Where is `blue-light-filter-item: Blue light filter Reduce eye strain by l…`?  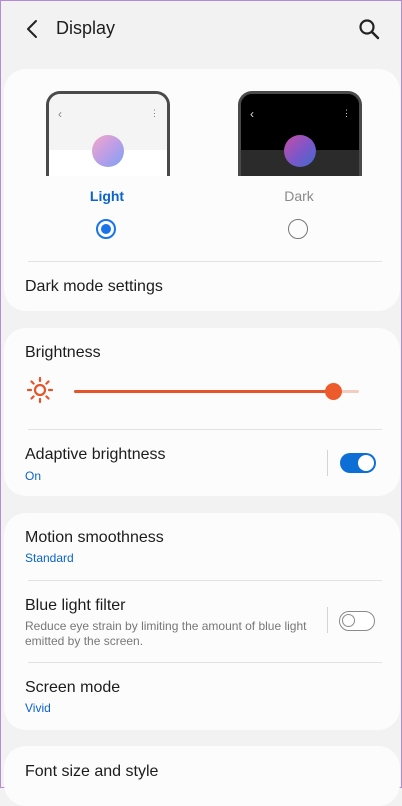
blue-light-filter-item: Blue light filter Reduce eye strain by l… is located at coordinates (202, 621).